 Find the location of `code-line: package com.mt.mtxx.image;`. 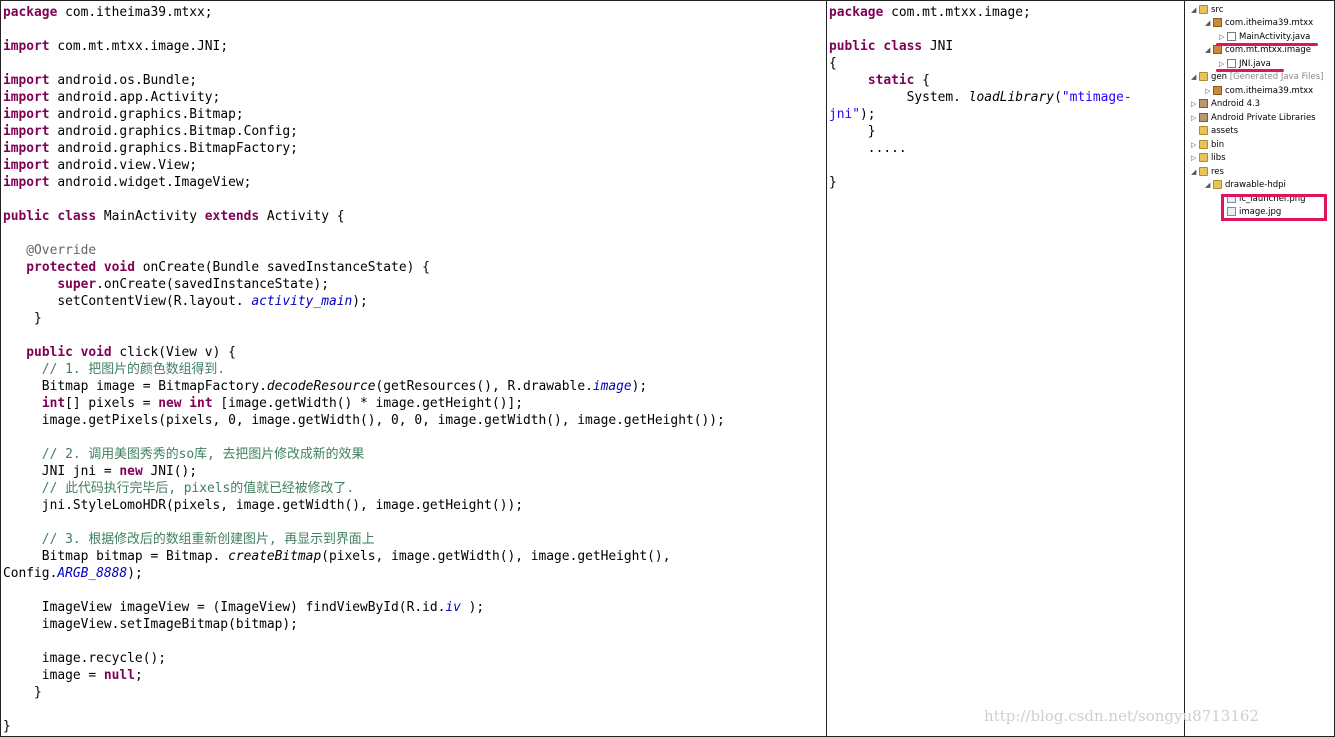

code-line: package com.mt.mtxx.image; is located at coordinates (930, 12).